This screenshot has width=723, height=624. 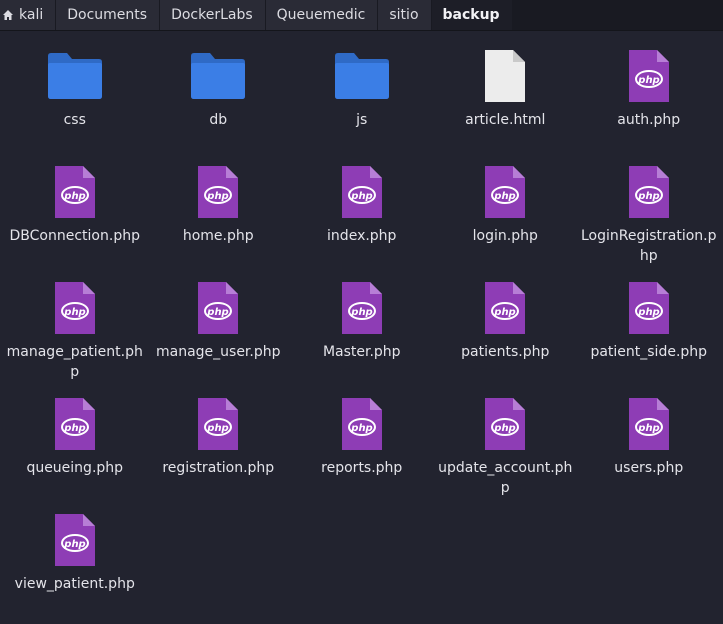 I want to click on folder-item: css, so click(x=75, y=102).